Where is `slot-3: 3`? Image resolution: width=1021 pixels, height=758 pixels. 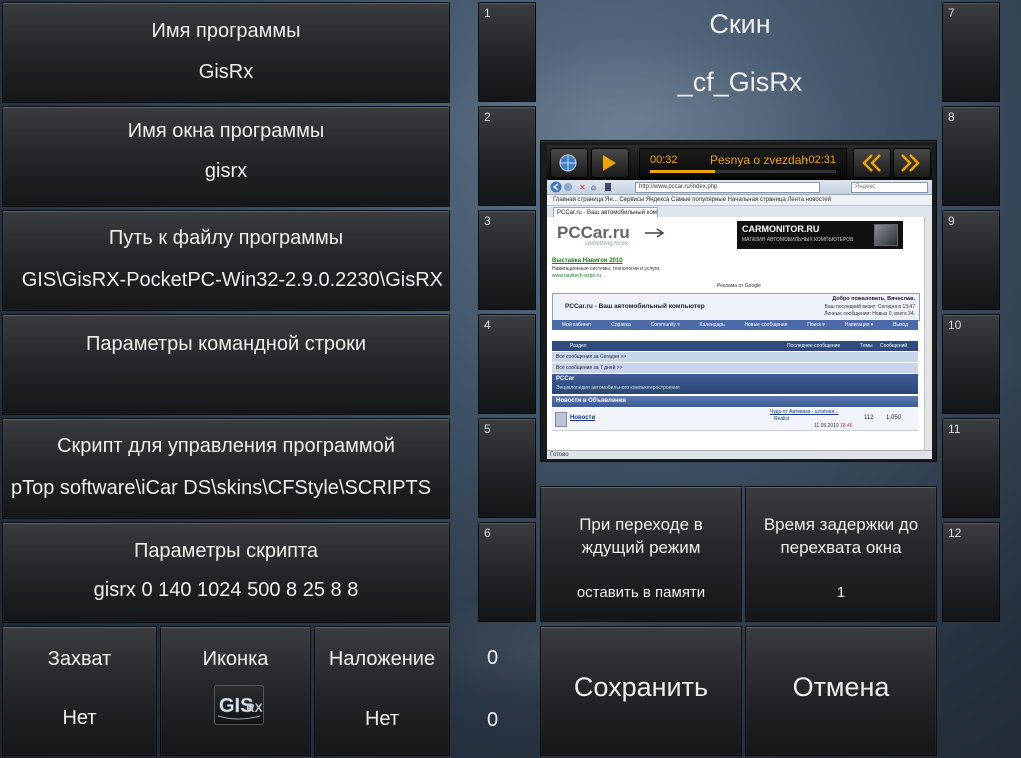
slot-3: 3 is located at coordinates (507, 260).